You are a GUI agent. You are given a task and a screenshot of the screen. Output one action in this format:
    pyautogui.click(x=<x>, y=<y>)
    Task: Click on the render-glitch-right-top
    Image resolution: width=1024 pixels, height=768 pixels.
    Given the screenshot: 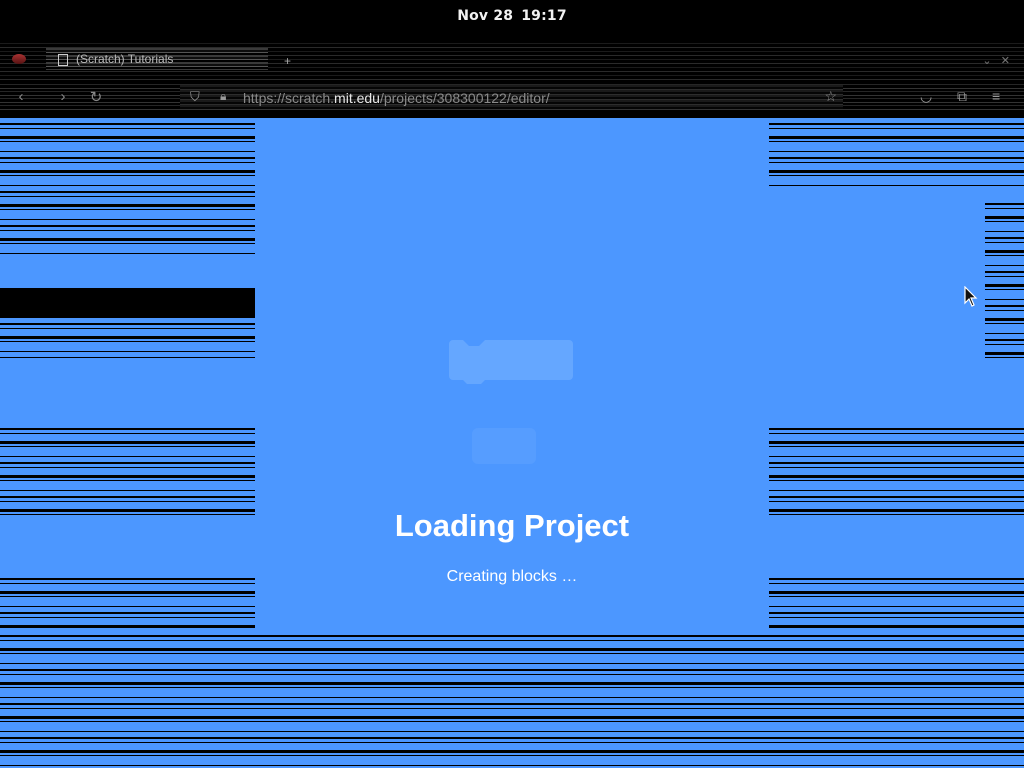 What is the action you would take?
    pyautogui.click(x=896, y=153)
    